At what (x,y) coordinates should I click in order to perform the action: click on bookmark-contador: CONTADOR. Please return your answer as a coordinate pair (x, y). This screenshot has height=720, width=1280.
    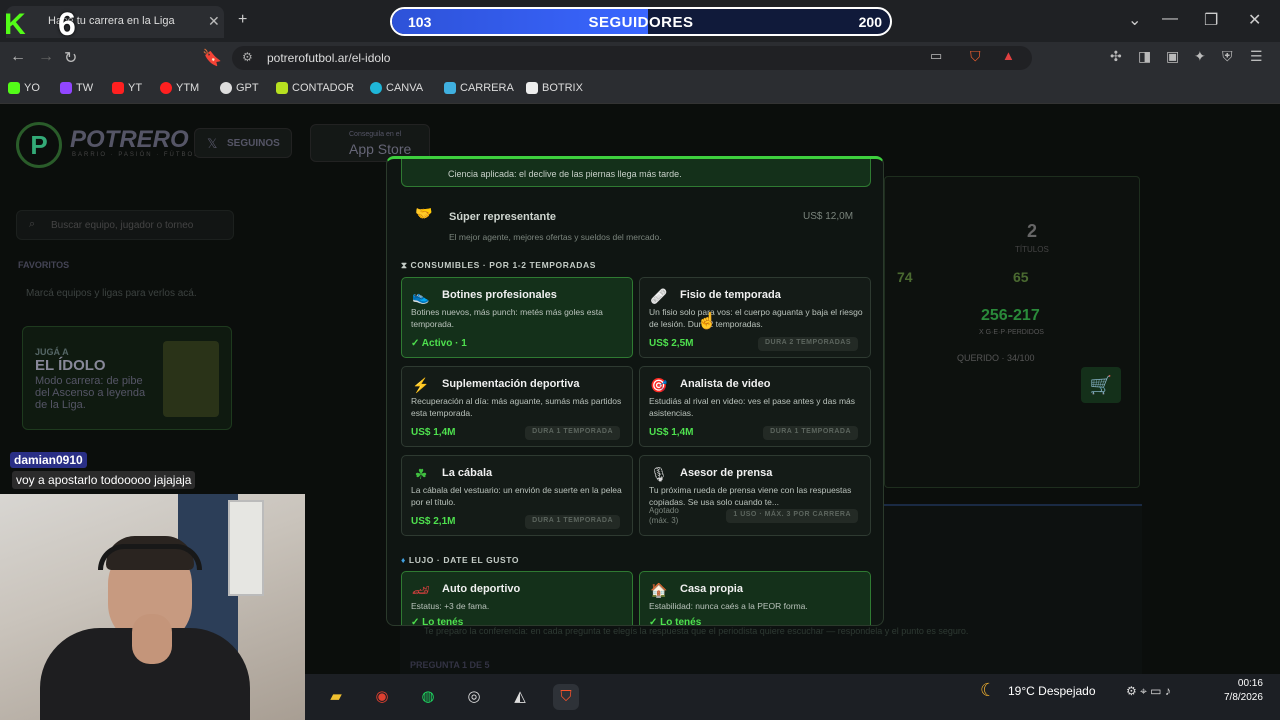
    Looking at the image, I should click on (315, 88).